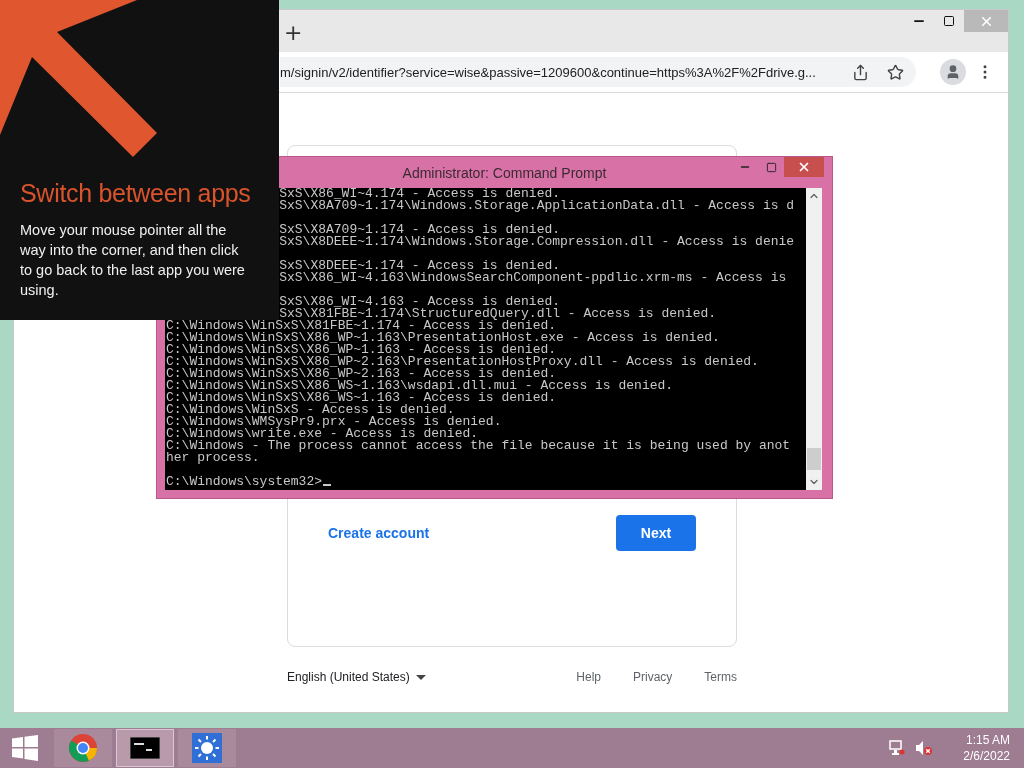  What do you see at coordinates (420, 677) in the screenshot?
I see `caret-icon` at bounding box center [420, 677].